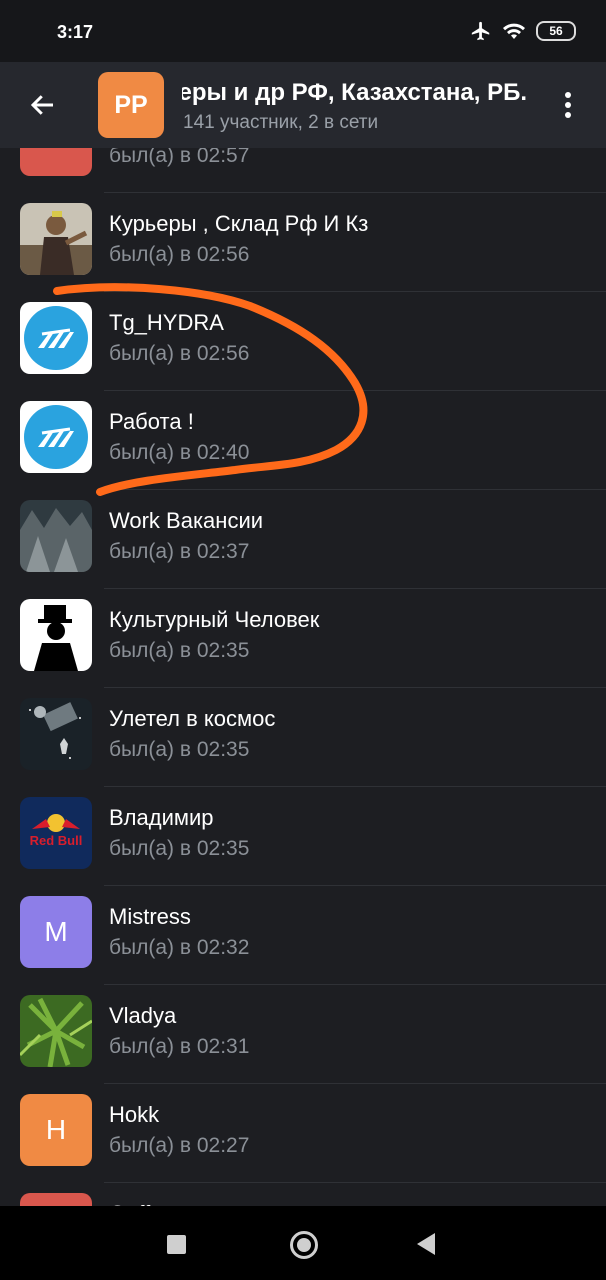 The width and height of the screenshot is (606, 1280). I want to click on recent-apps-button, so click(176, 1244).